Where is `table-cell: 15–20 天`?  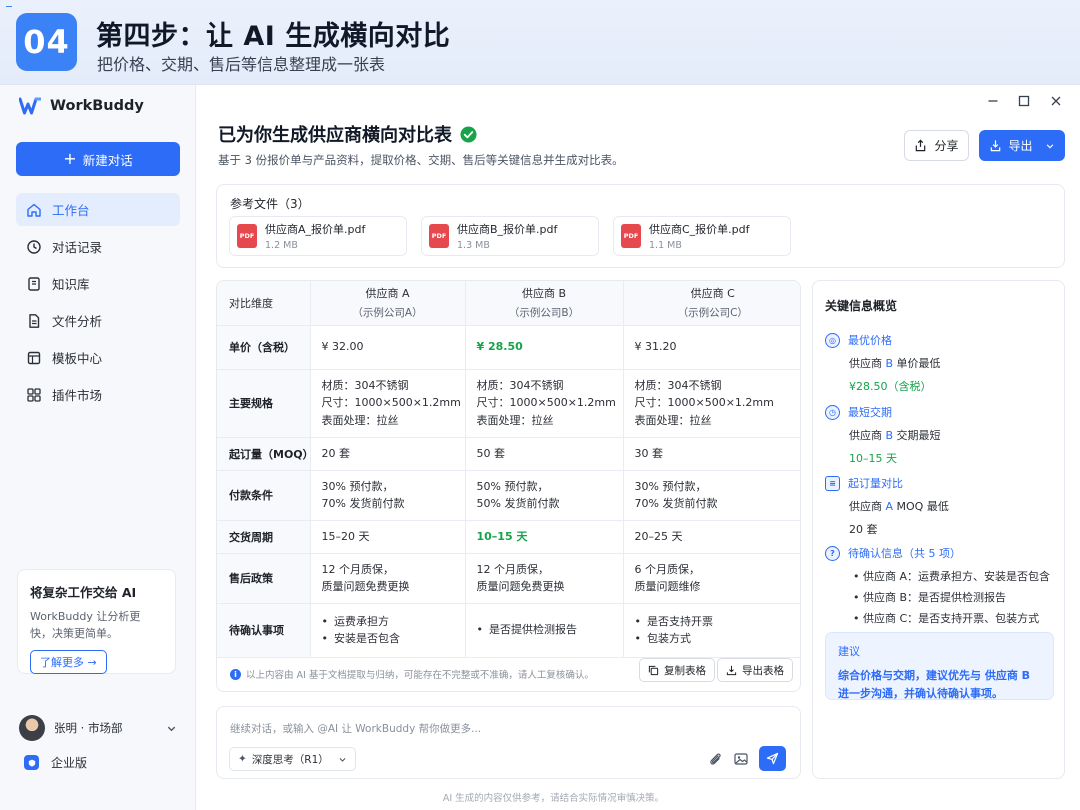 table-cell: 15–20 天 is located at coordinates (388, 537).